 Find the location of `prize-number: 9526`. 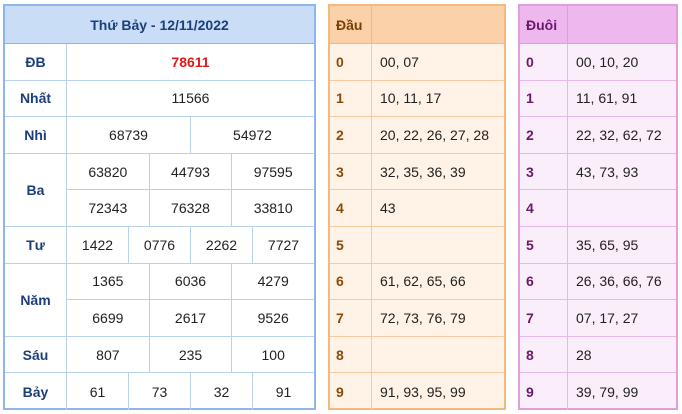

prize-number: 9526 is located at coordinates (273, 317).